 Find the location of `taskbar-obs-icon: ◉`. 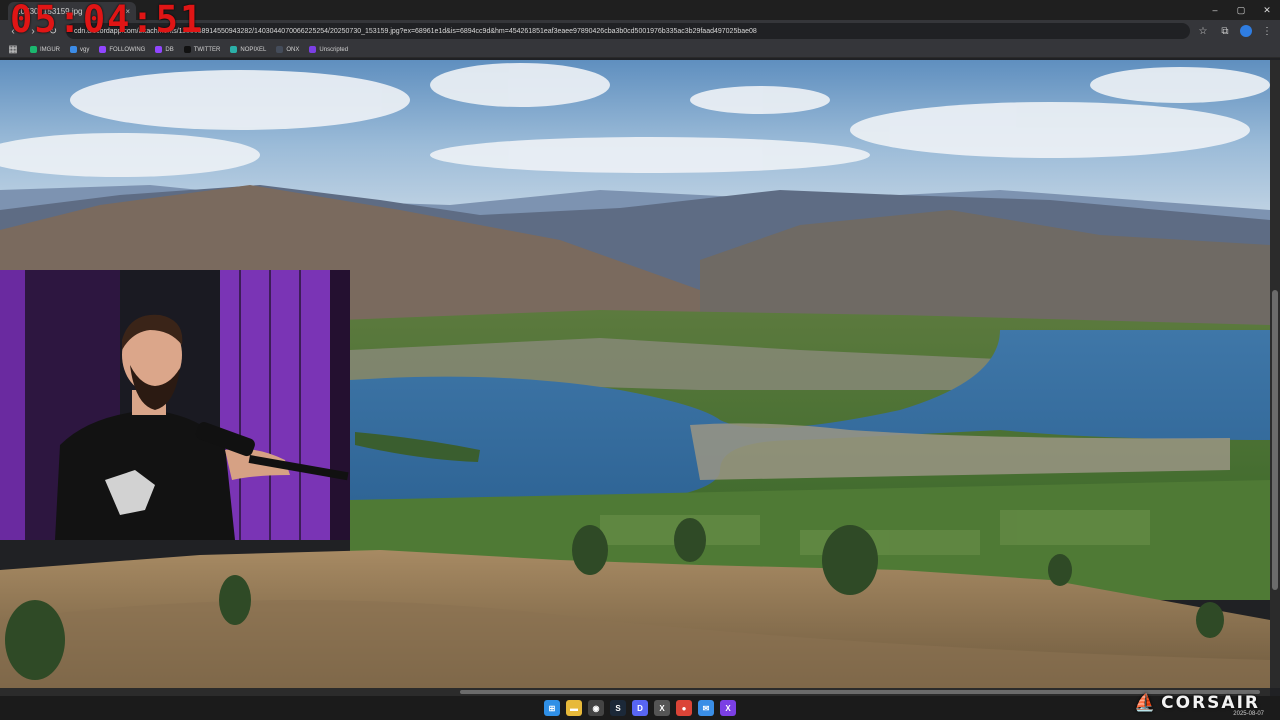

taskbar-obs-icon: ◉ is located at coordinates (596, 708).